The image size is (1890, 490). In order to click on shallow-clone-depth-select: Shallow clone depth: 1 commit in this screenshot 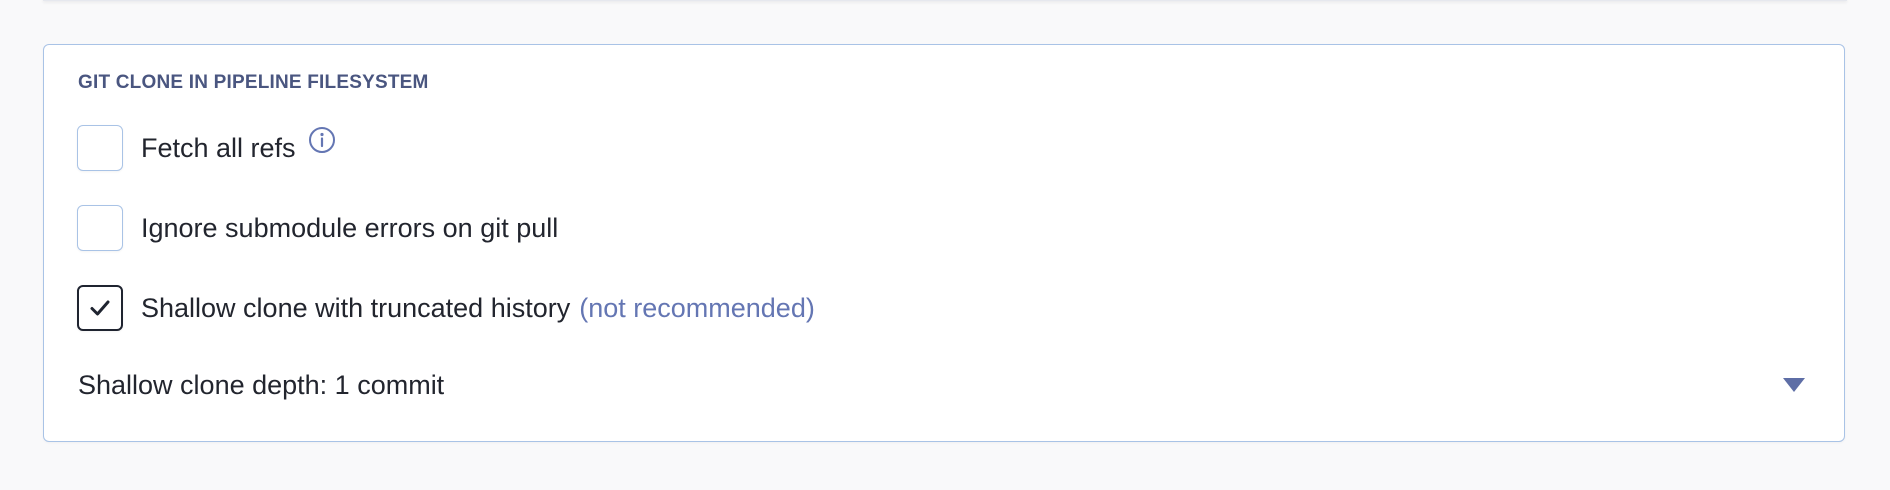, I will do `click(958, 385)`.